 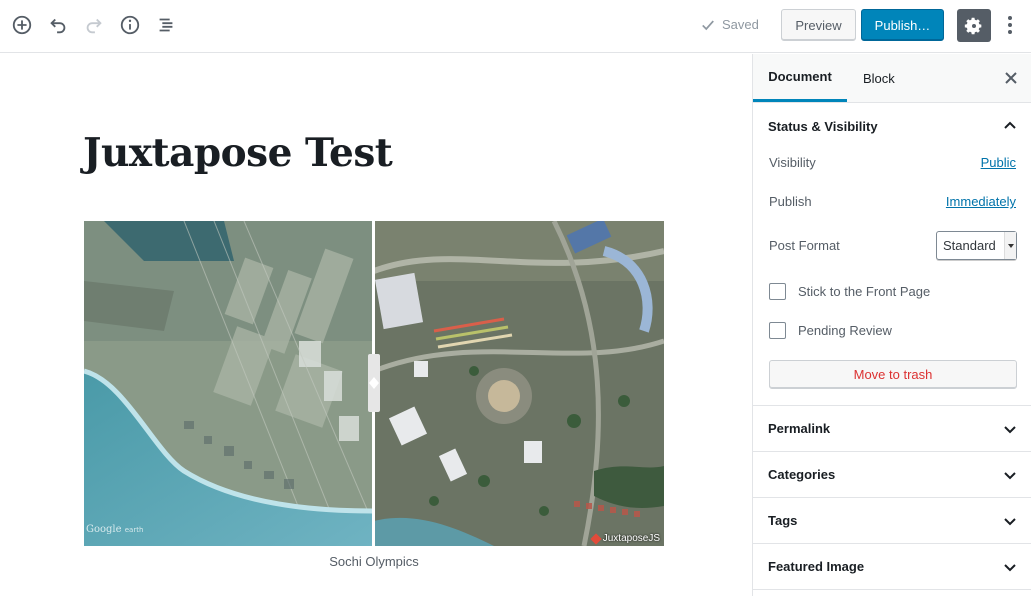 I want to click on tab-document: Document, so click(x=800, y=78).